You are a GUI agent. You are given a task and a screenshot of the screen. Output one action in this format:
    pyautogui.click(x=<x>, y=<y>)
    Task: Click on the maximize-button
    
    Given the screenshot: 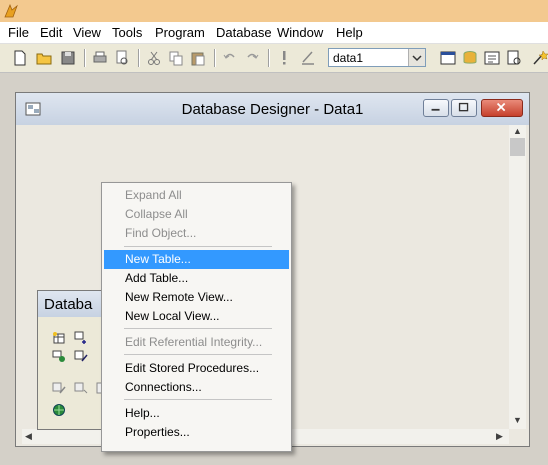 What is the action you would take?
    pyautogui.click(x=464, y=108)
    